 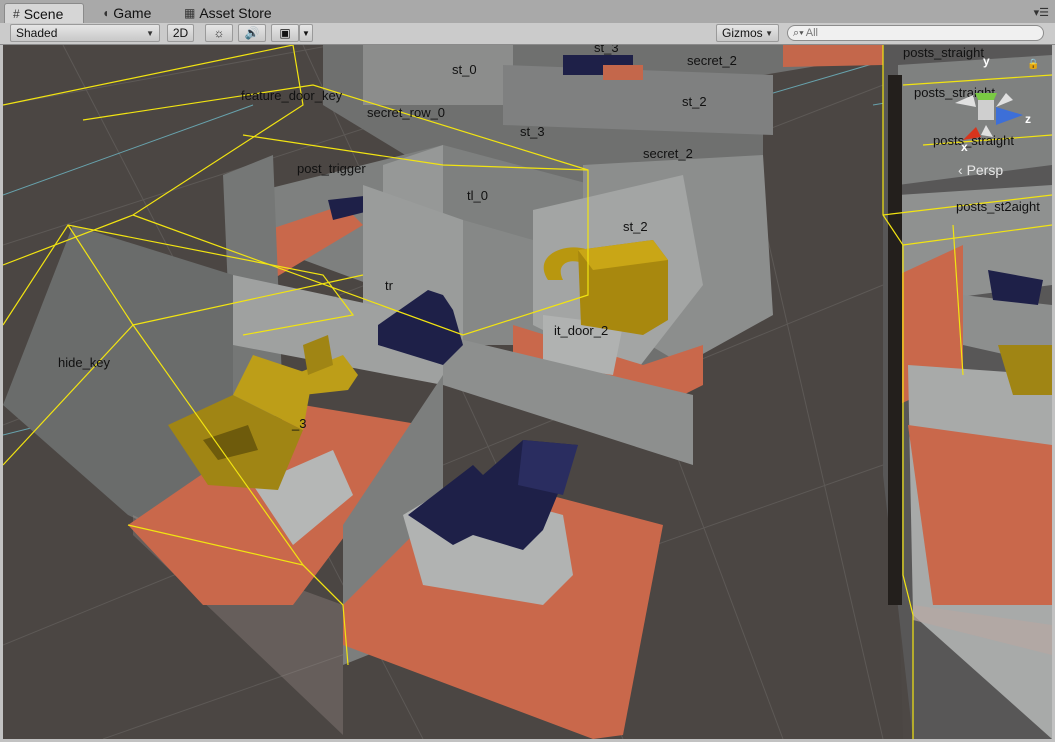 I want to click on toggle-2d-label: 2D, so click(x=180, y=33).